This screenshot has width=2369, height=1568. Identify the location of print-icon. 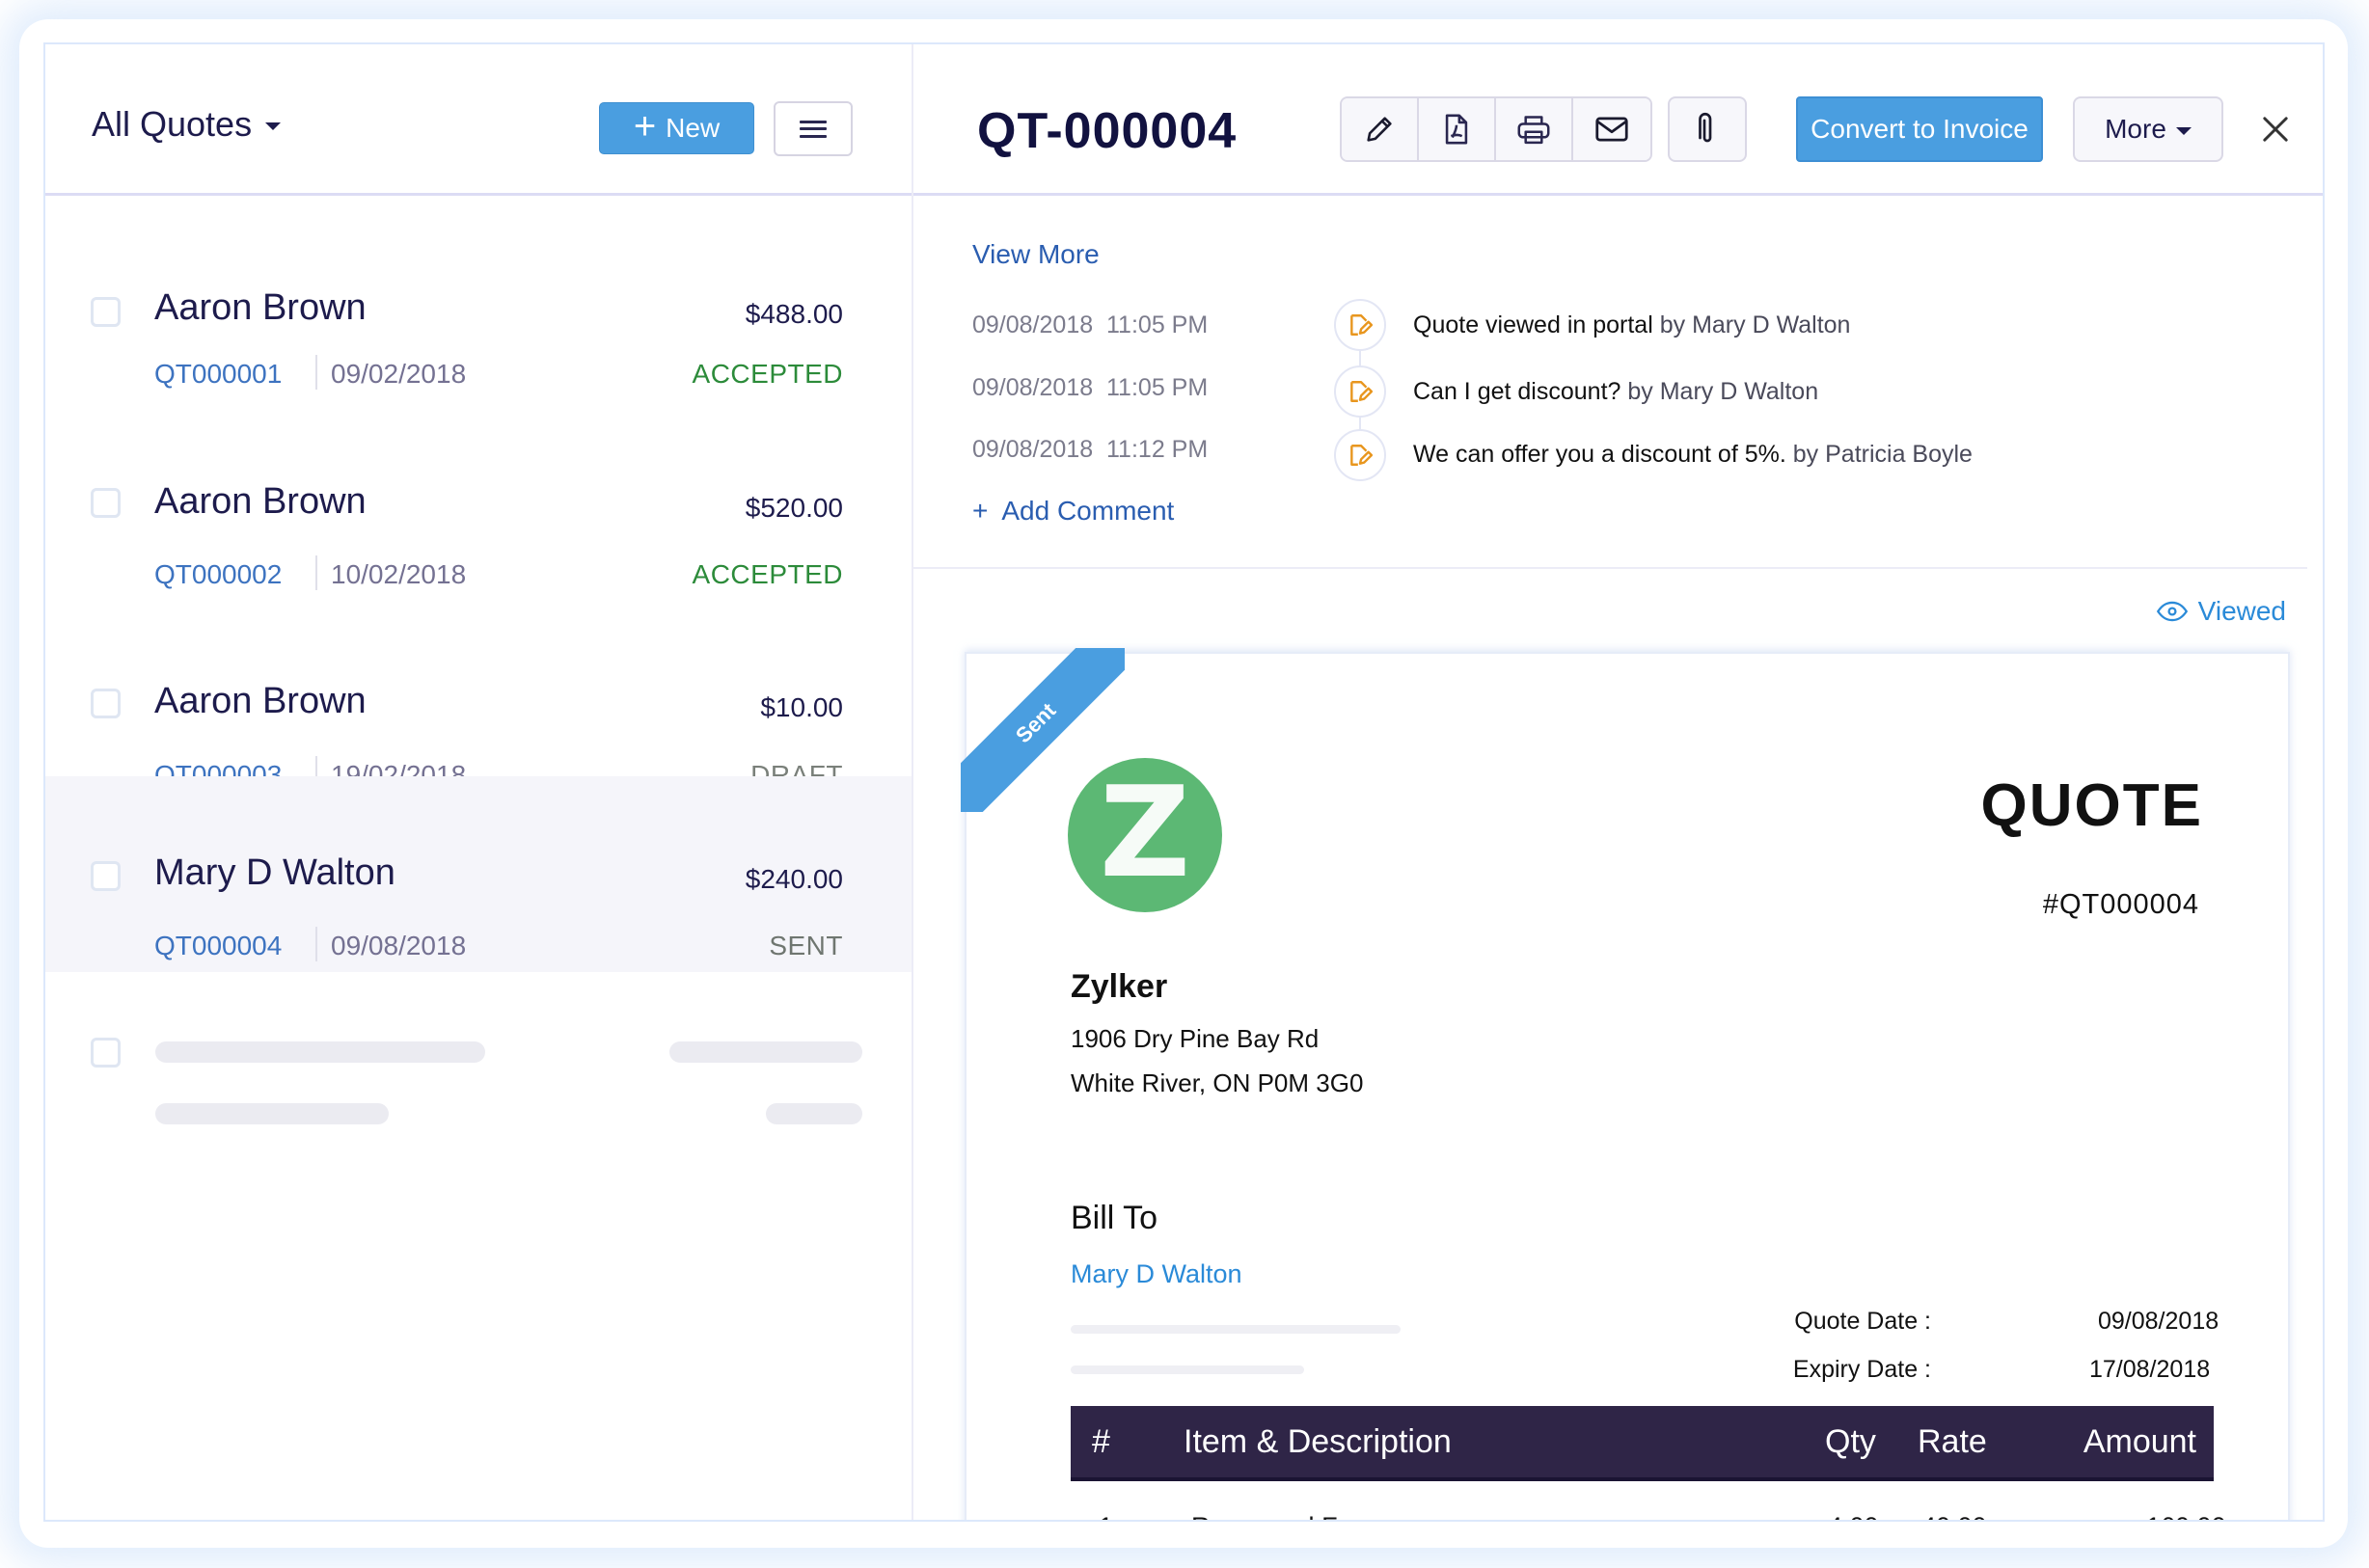
(1534, 130).